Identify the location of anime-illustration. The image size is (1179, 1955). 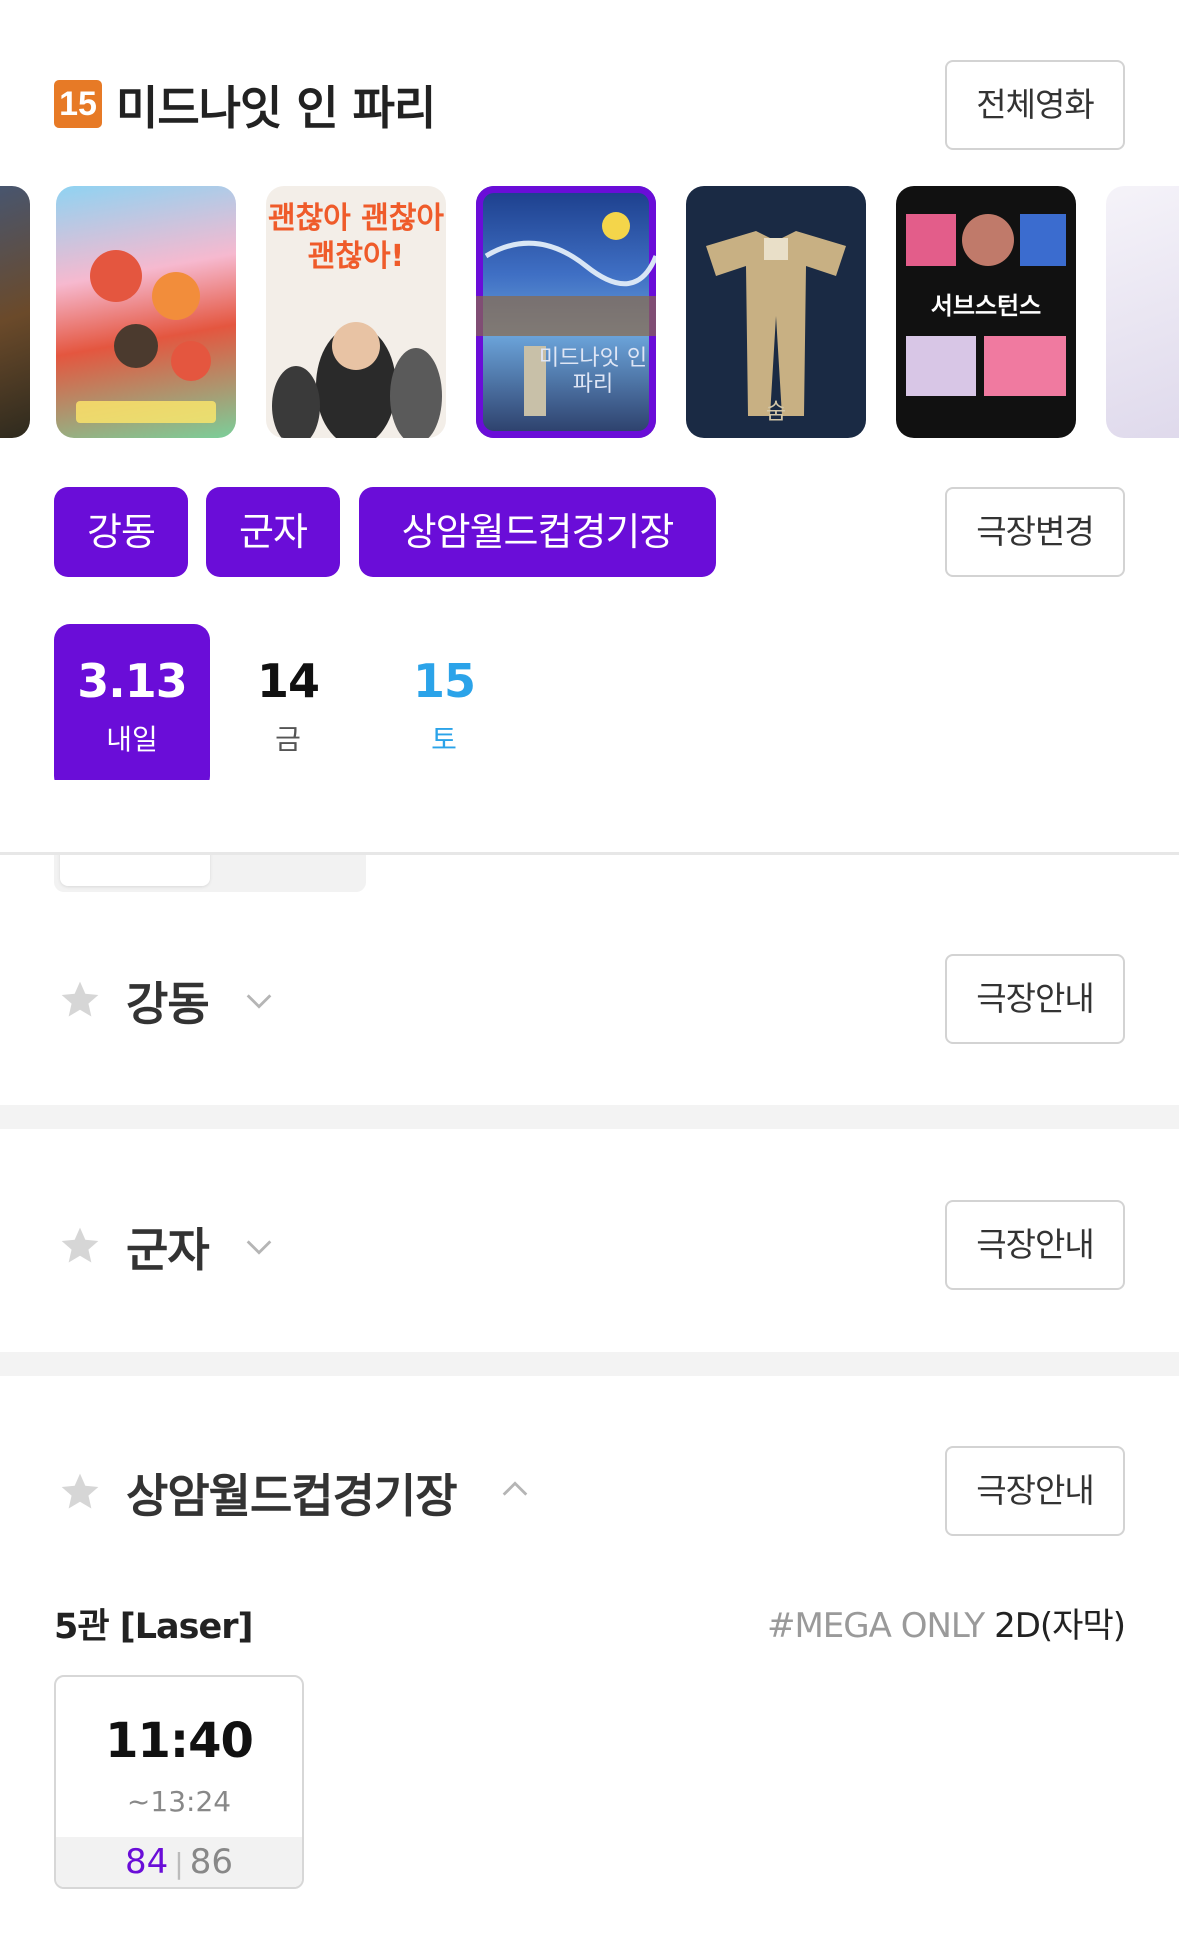
(146, 336).